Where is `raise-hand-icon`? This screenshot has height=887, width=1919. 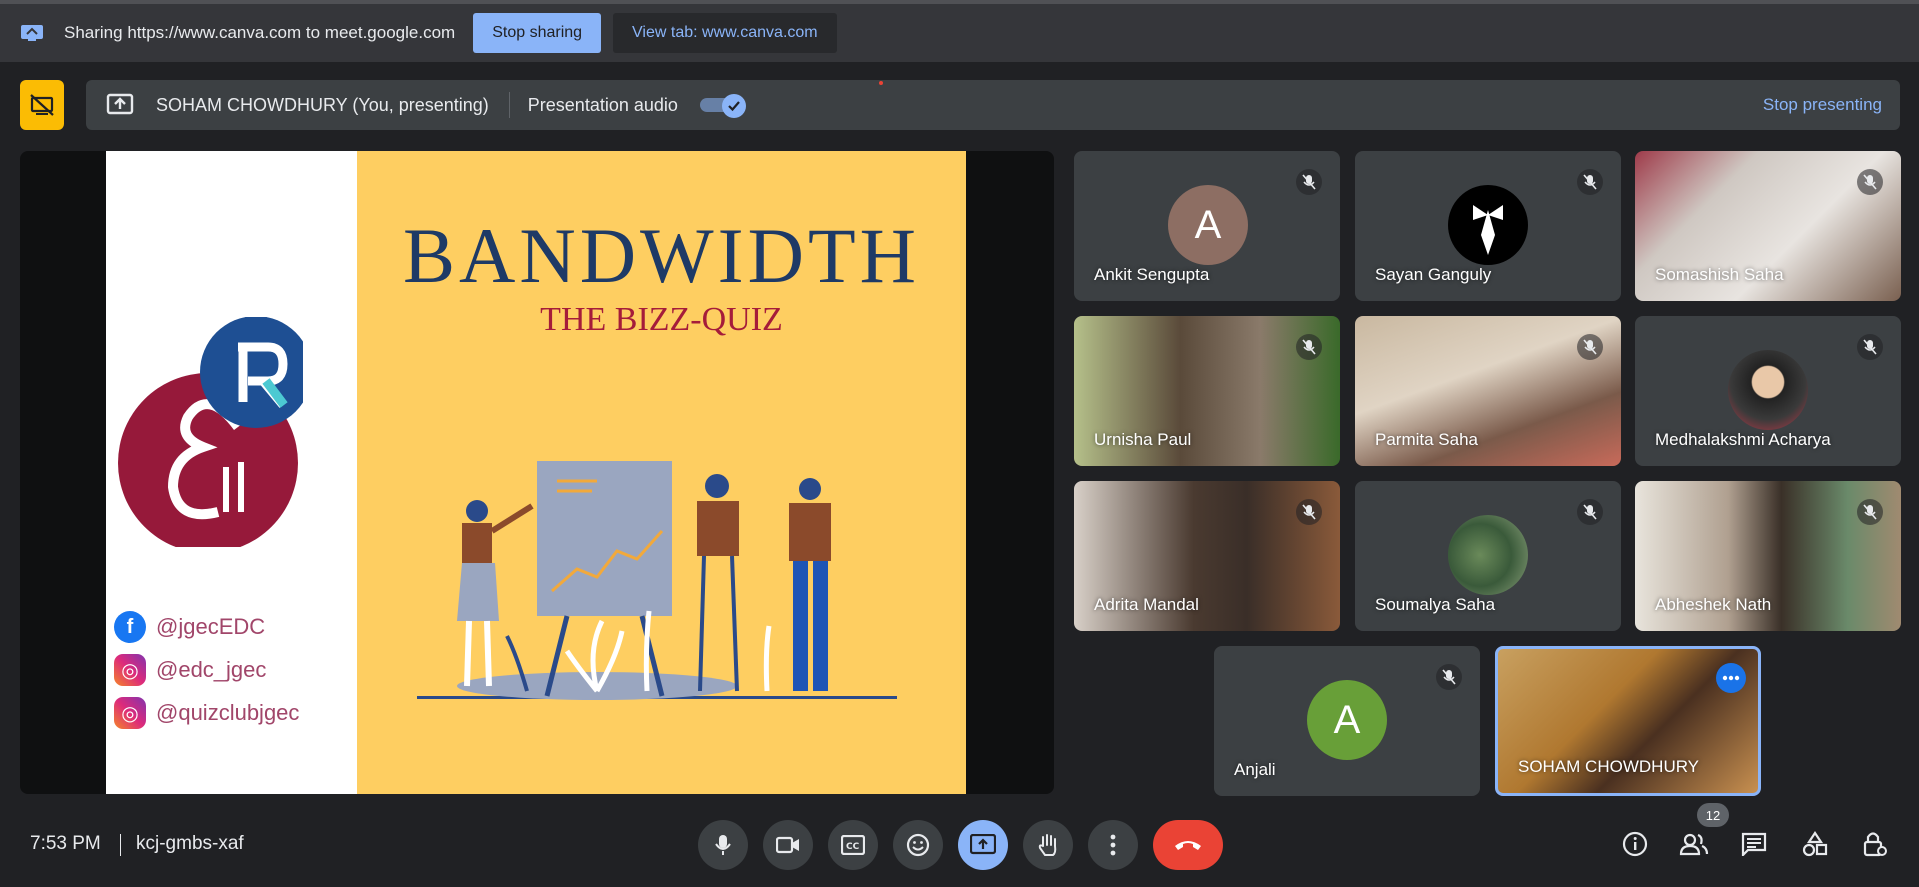 raise-hand-icon is located at coordinates (1047, 845).